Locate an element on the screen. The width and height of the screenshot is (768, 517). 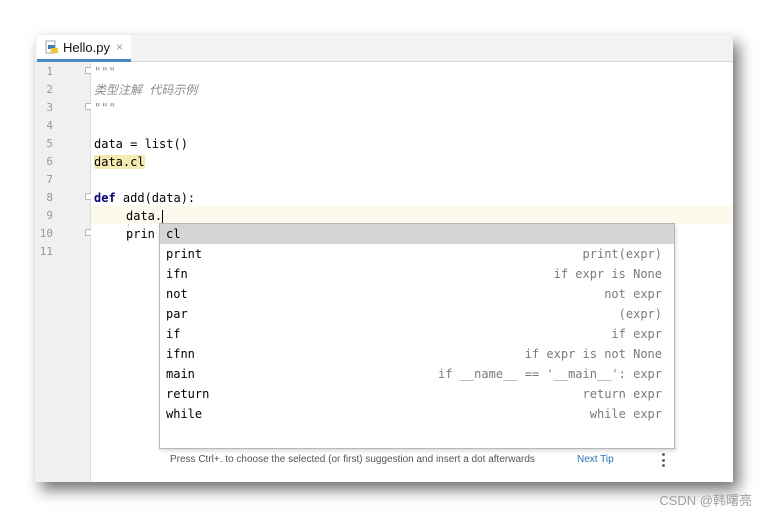
completion-item: par (expr) is located at coordinates (417, 314).